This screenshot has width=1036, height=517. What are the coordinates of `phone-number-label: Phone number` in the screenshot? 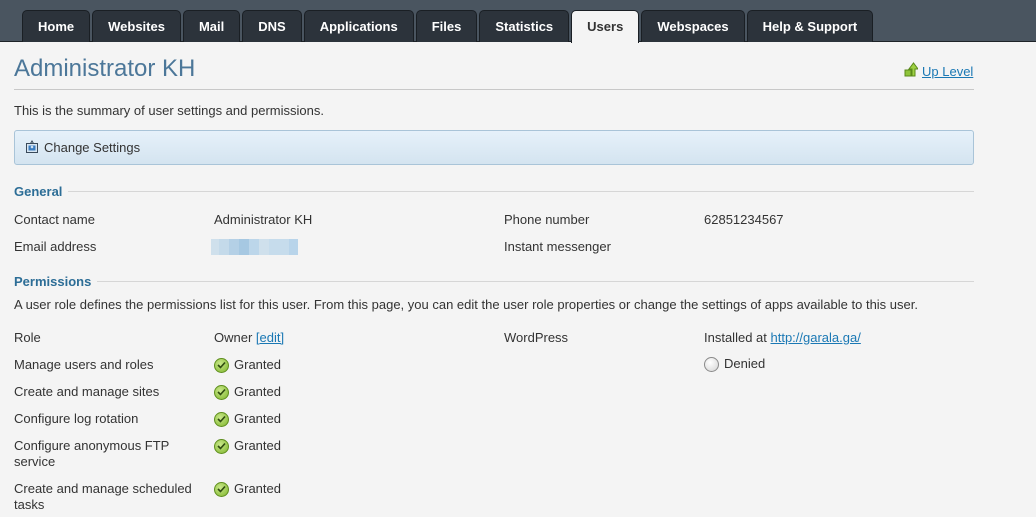 It's located at (547, 219).